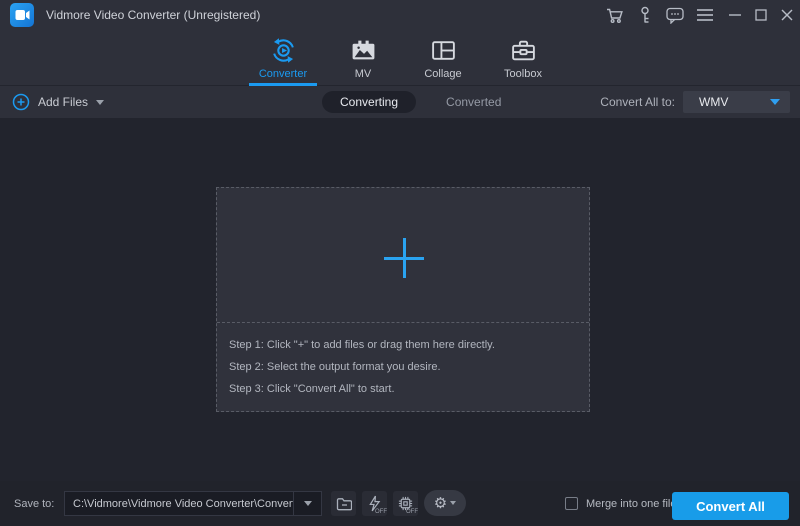 The width and height of the screenshot is (800, 526). What do you see at coordinates (443, 50) in the screenshot?
I see `collage-grid-icon` at bounding box center [443, 50].